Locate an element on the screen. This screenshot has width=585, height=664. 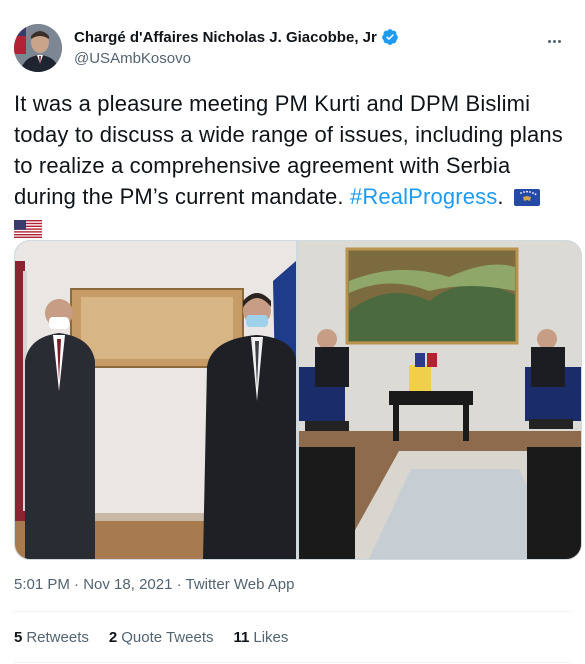
quote-tweets-label: Quote Tweets is located at coordinates (167, 637).